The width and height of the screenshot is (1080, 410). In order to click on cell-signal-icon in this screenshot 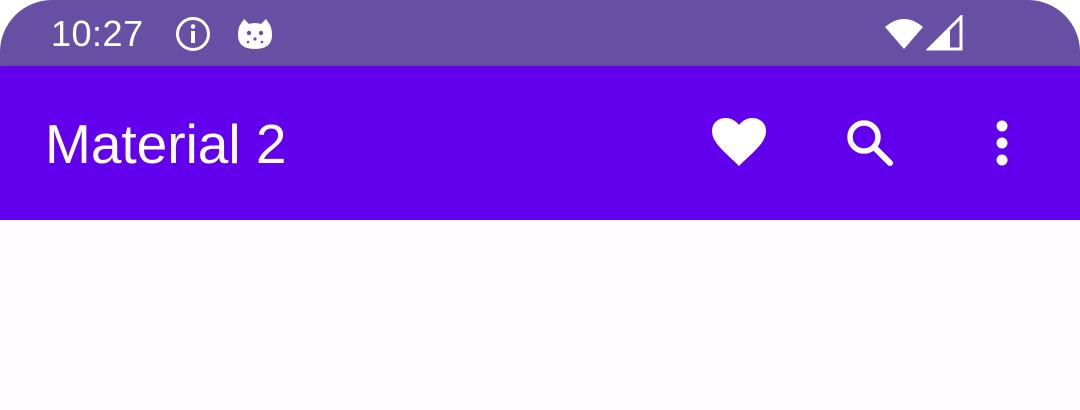, I will do `click(945, 34)`.